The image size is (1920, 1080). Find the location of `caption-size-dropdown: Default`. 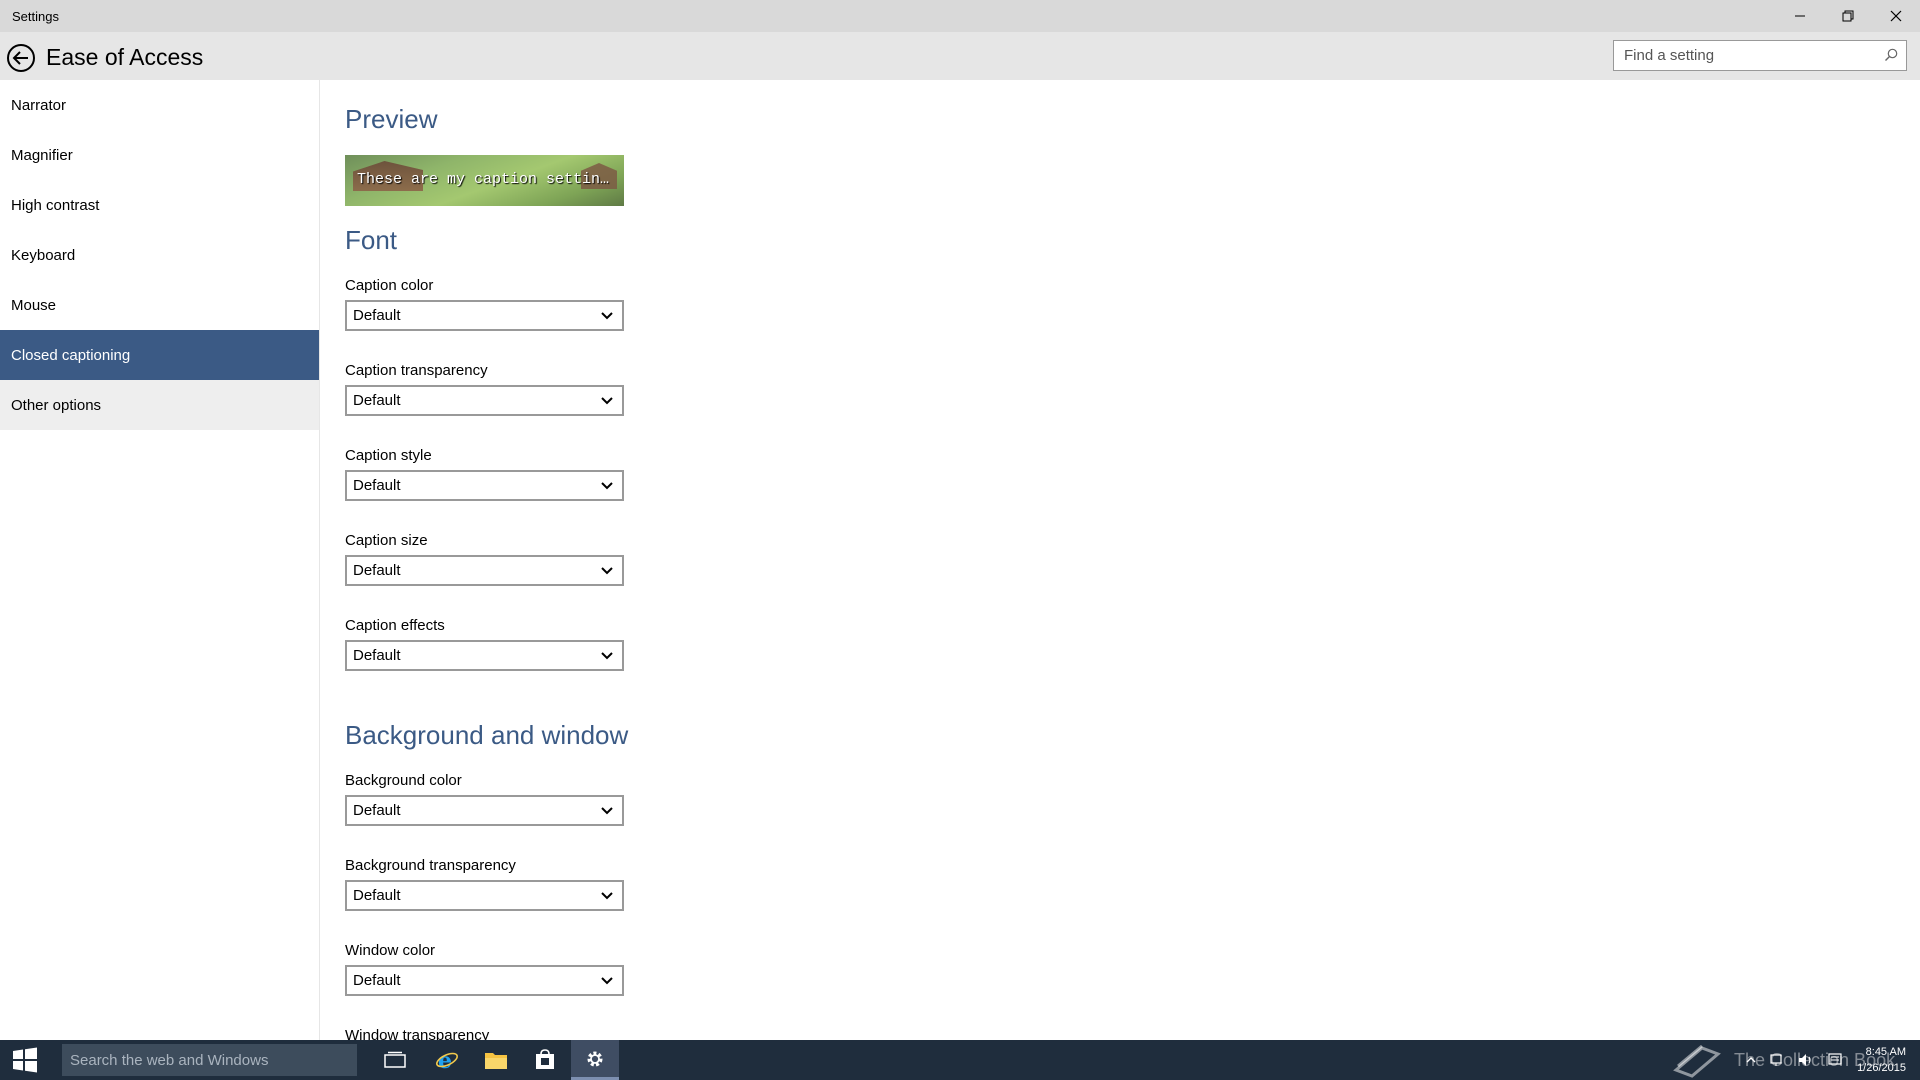

caption-size-dropdown: Default is located at coordinates (484, 570).